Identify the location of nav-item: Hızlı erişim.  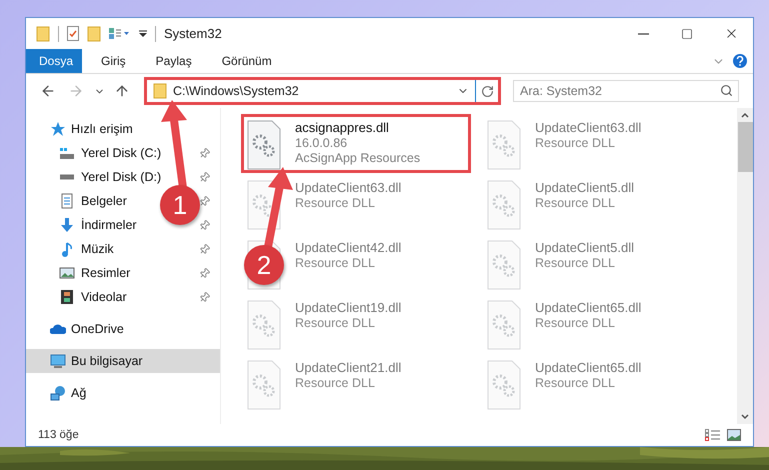
(123, 129).